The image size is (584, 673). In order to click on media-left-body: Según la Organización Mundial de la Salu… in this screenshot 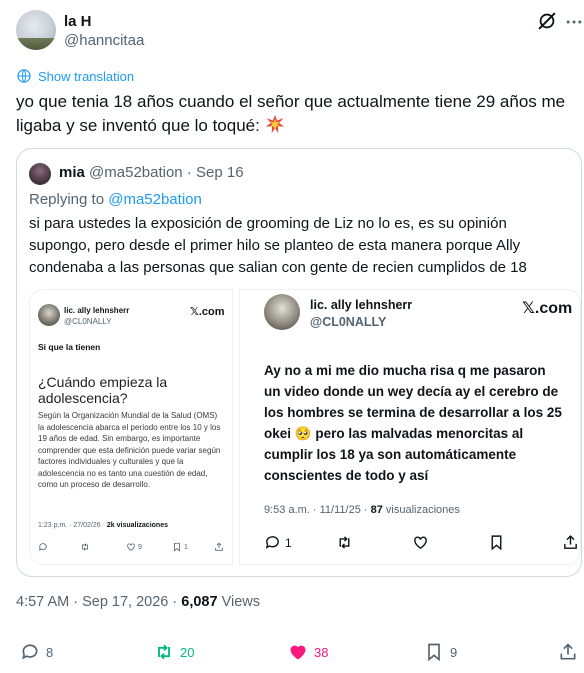, I will do `click(129, 450)`.